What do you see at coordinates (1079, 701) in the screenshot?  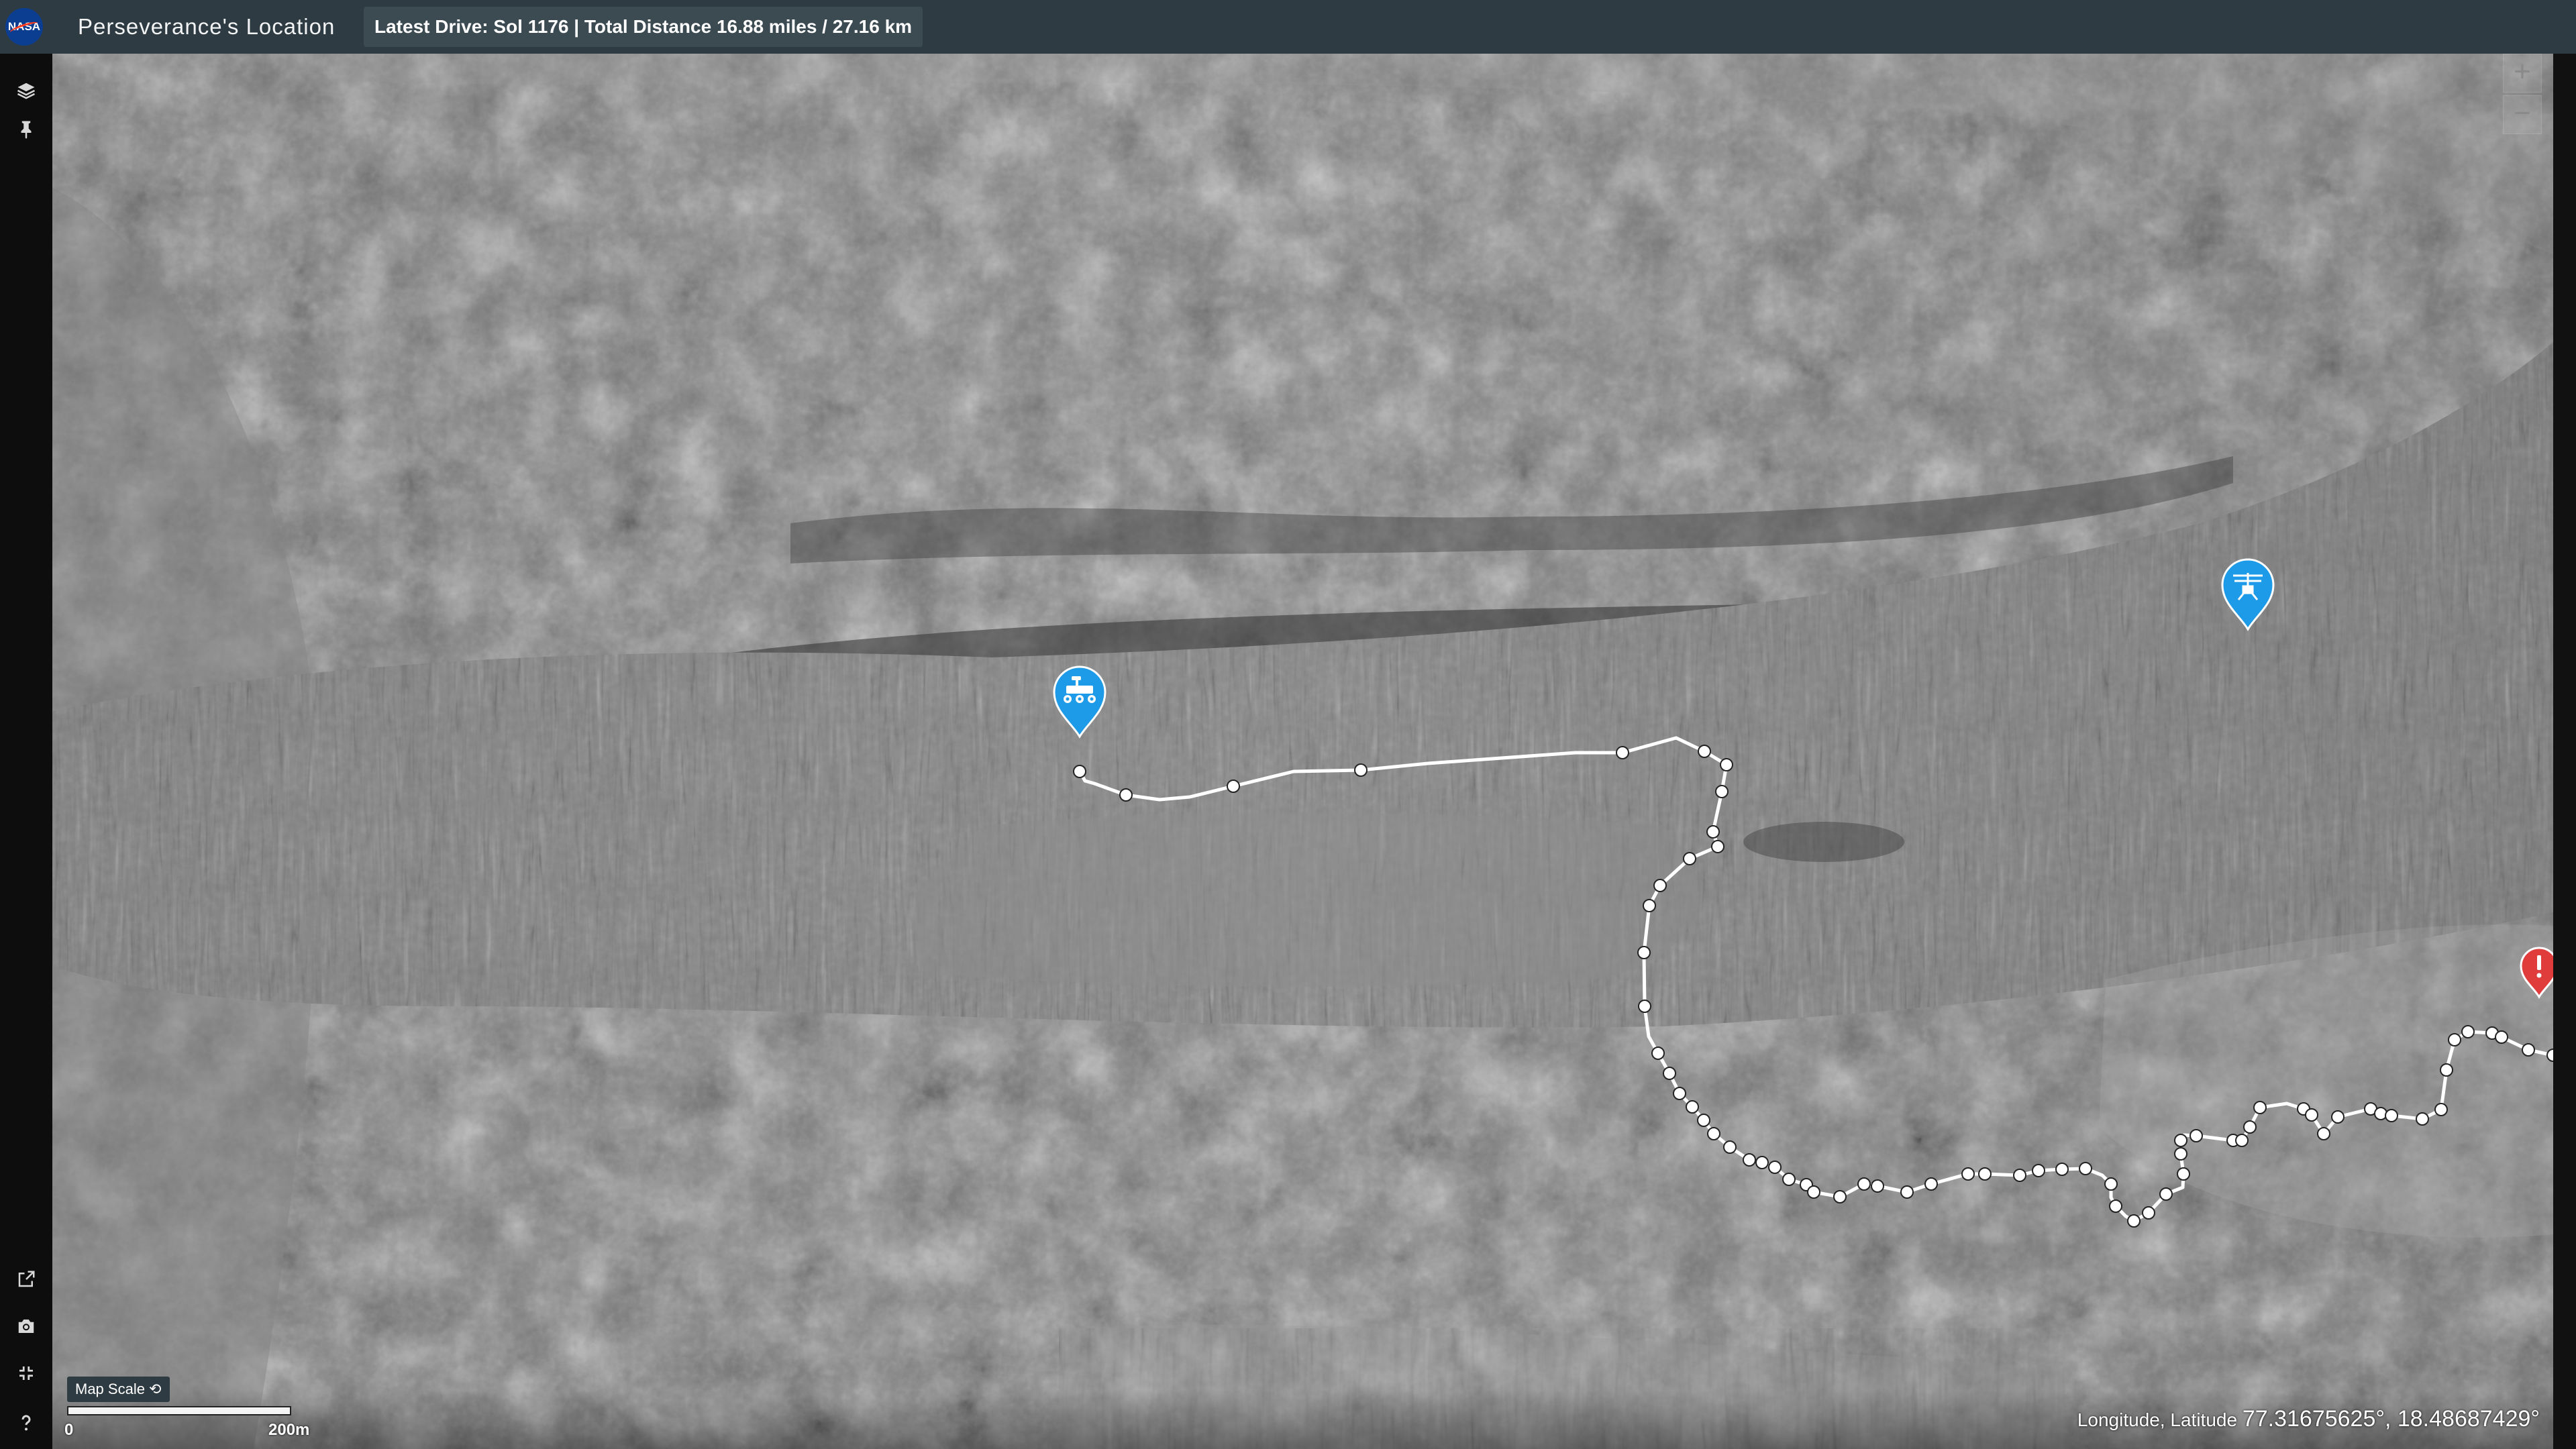 I see `perseverance-rover-marker` at bounding box center [1079, 701].